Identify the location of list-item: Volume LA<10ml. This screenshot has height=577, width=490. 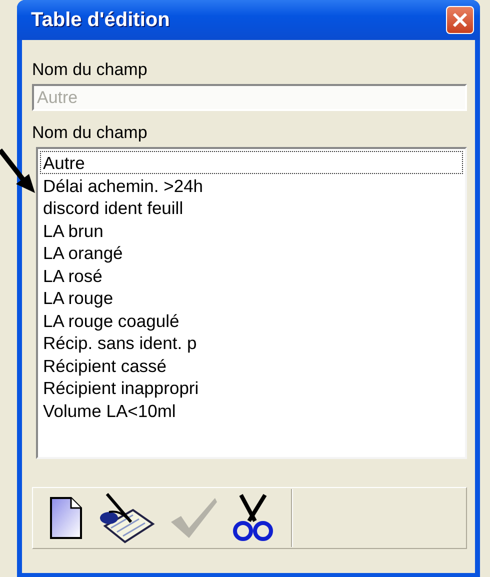
(251, 409).